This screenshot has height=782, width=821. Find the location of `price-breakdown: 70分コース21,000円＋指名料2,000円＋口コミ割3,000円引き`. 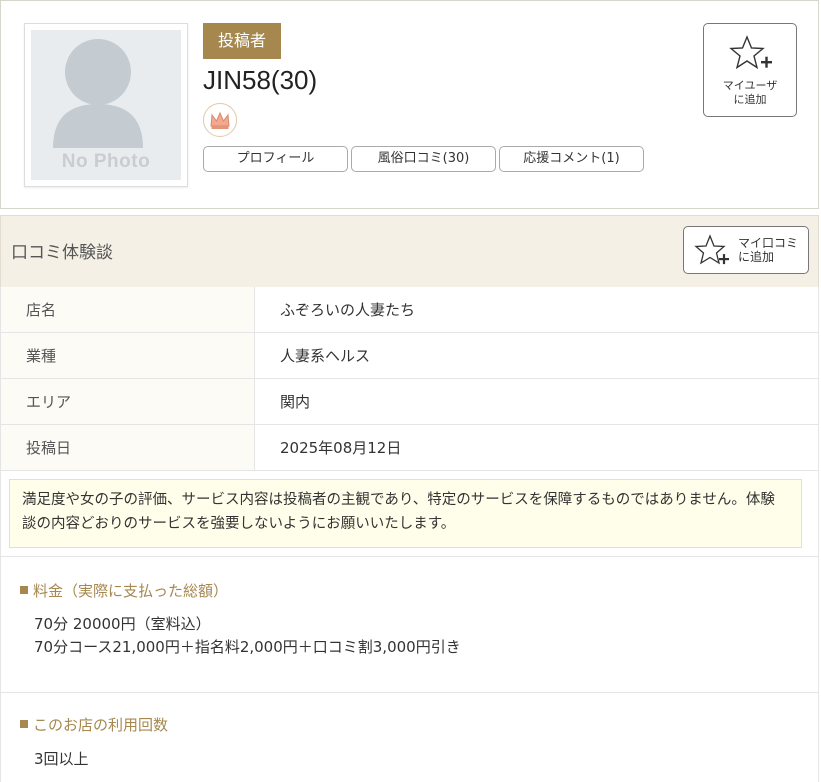

price-breakdown: 70分コース21,000円＋指名料2,000円＋口コミ割3,000円引き is located at coordinates (247, 647).